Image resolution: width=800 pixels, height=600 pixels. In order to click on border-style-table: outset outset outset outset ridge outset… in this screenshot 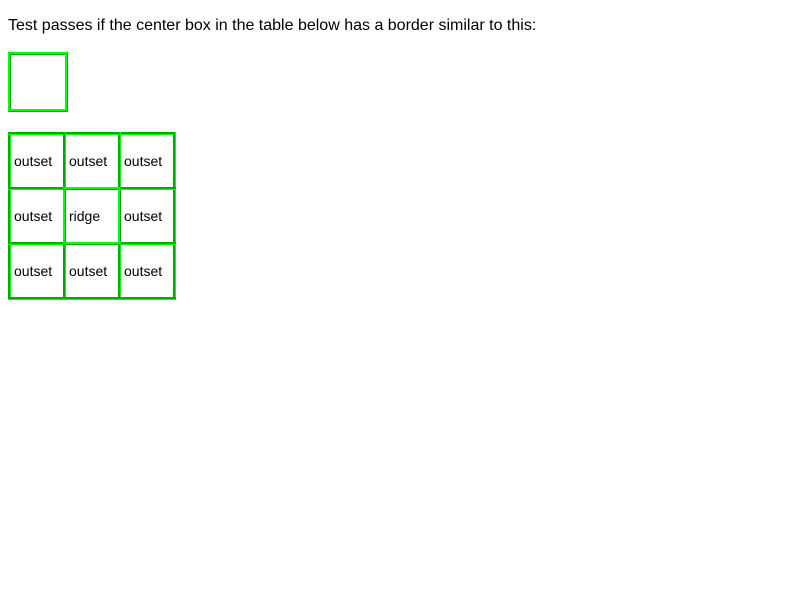, I will do `click(92, 216)`.